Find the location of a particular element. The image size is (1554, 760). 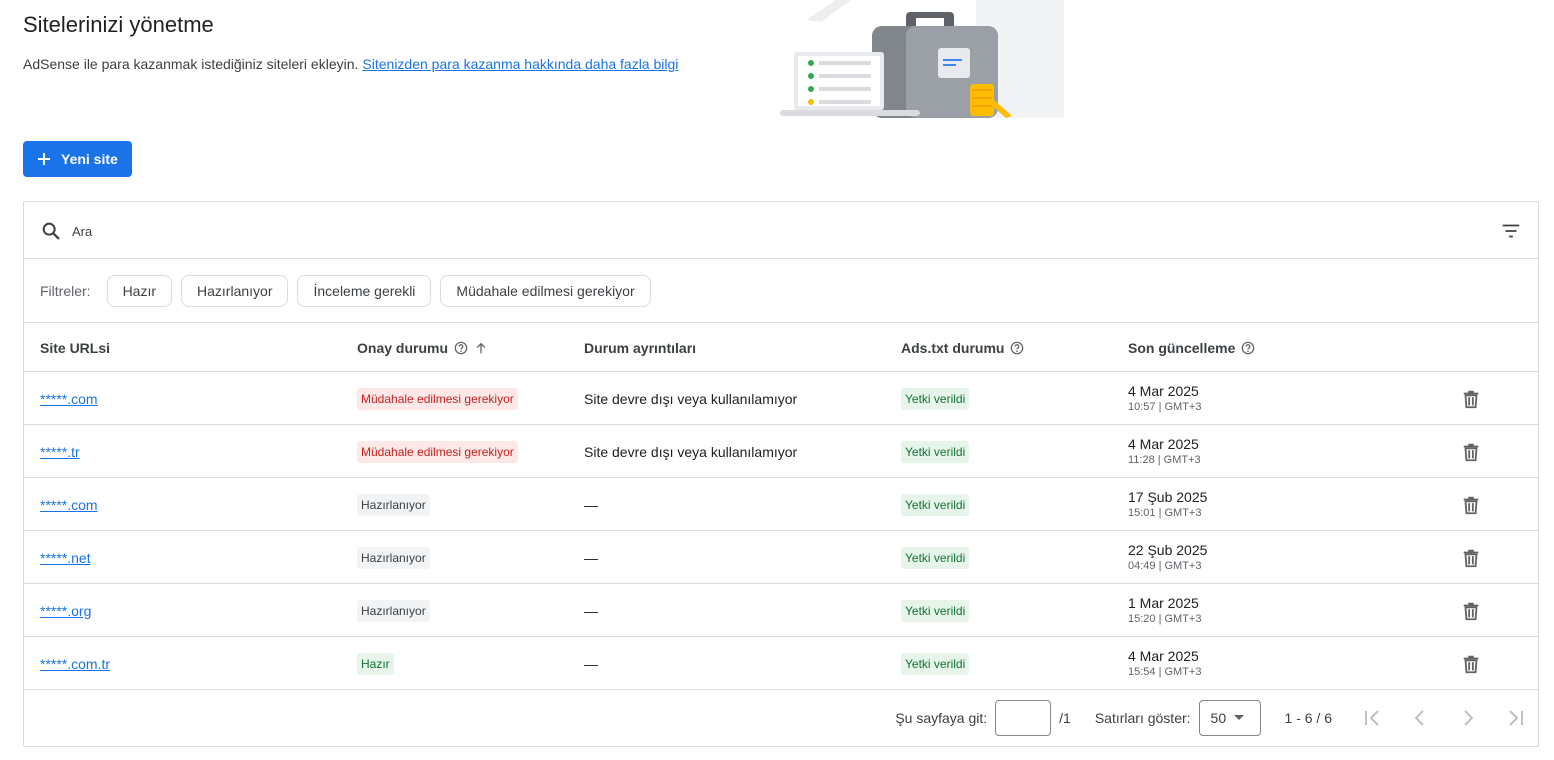

filters-label: Filtreler: is located at coordinates (65, 290).